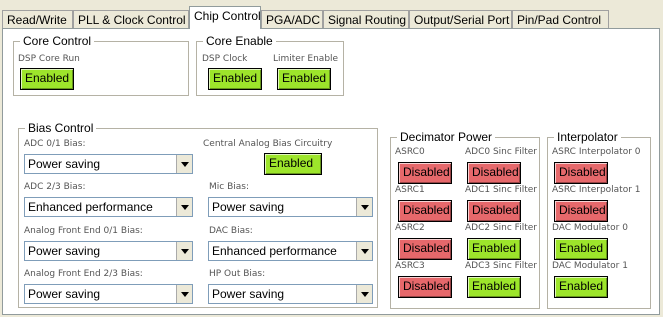 The height and width of the screenshot is (317, 663). Describe the element at coordinates (290, 294) in the screenshot. I see `hp-out-bias-select: Power saving` at that location.